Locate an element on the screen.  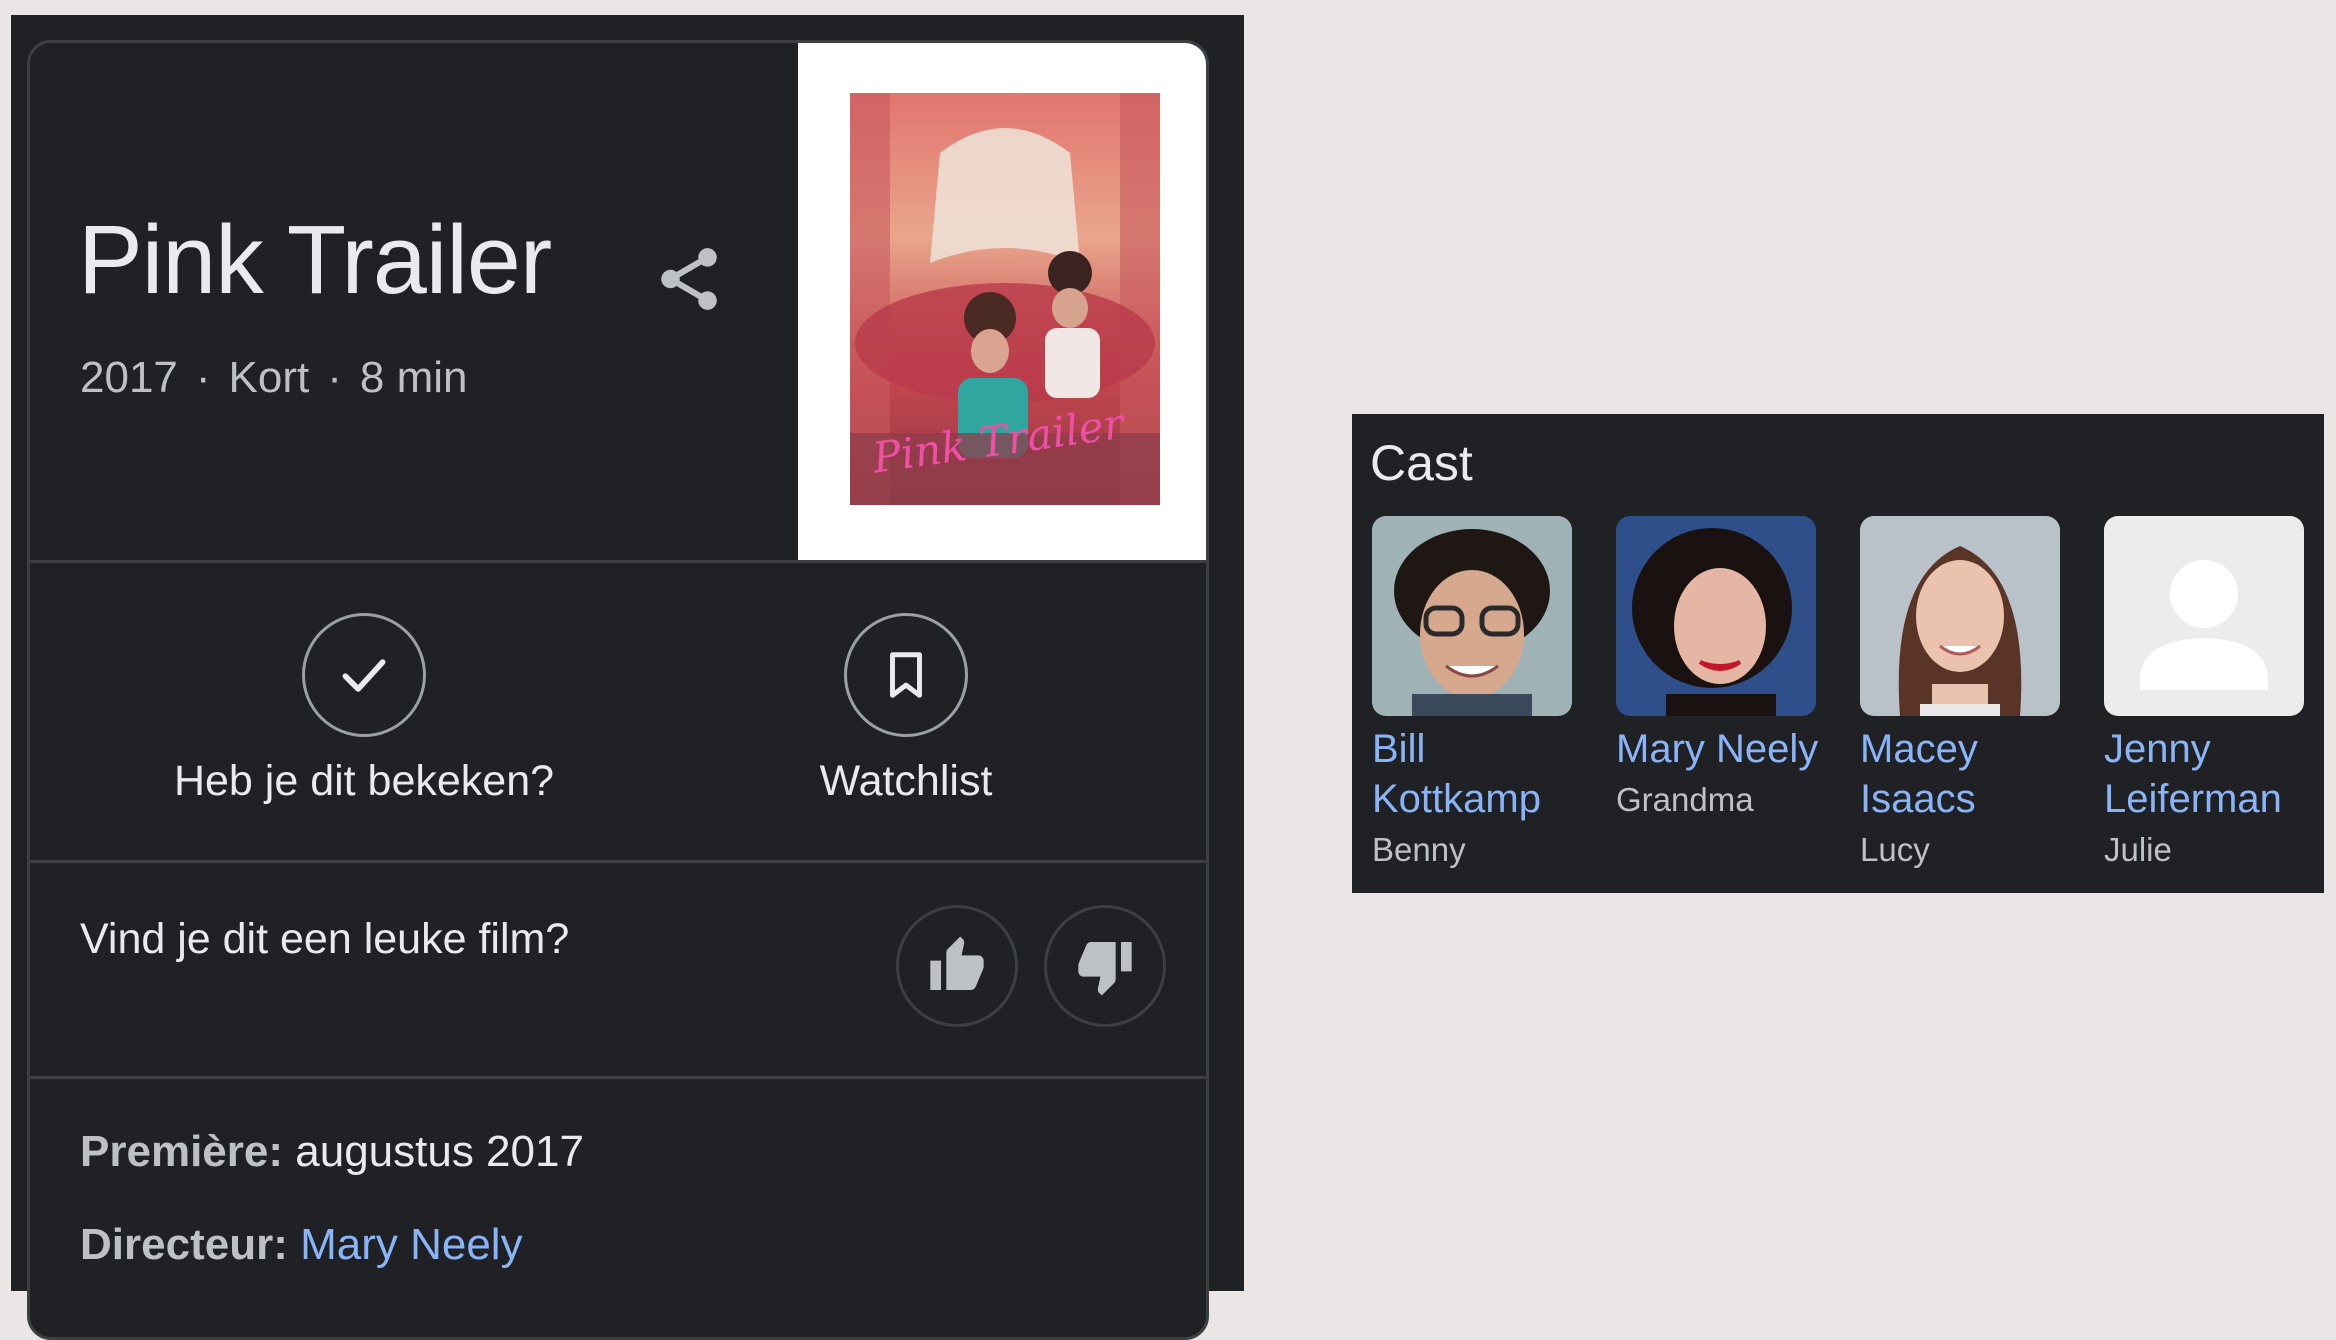
cast-first-name: Bill is located at coordinates (1482, 749).